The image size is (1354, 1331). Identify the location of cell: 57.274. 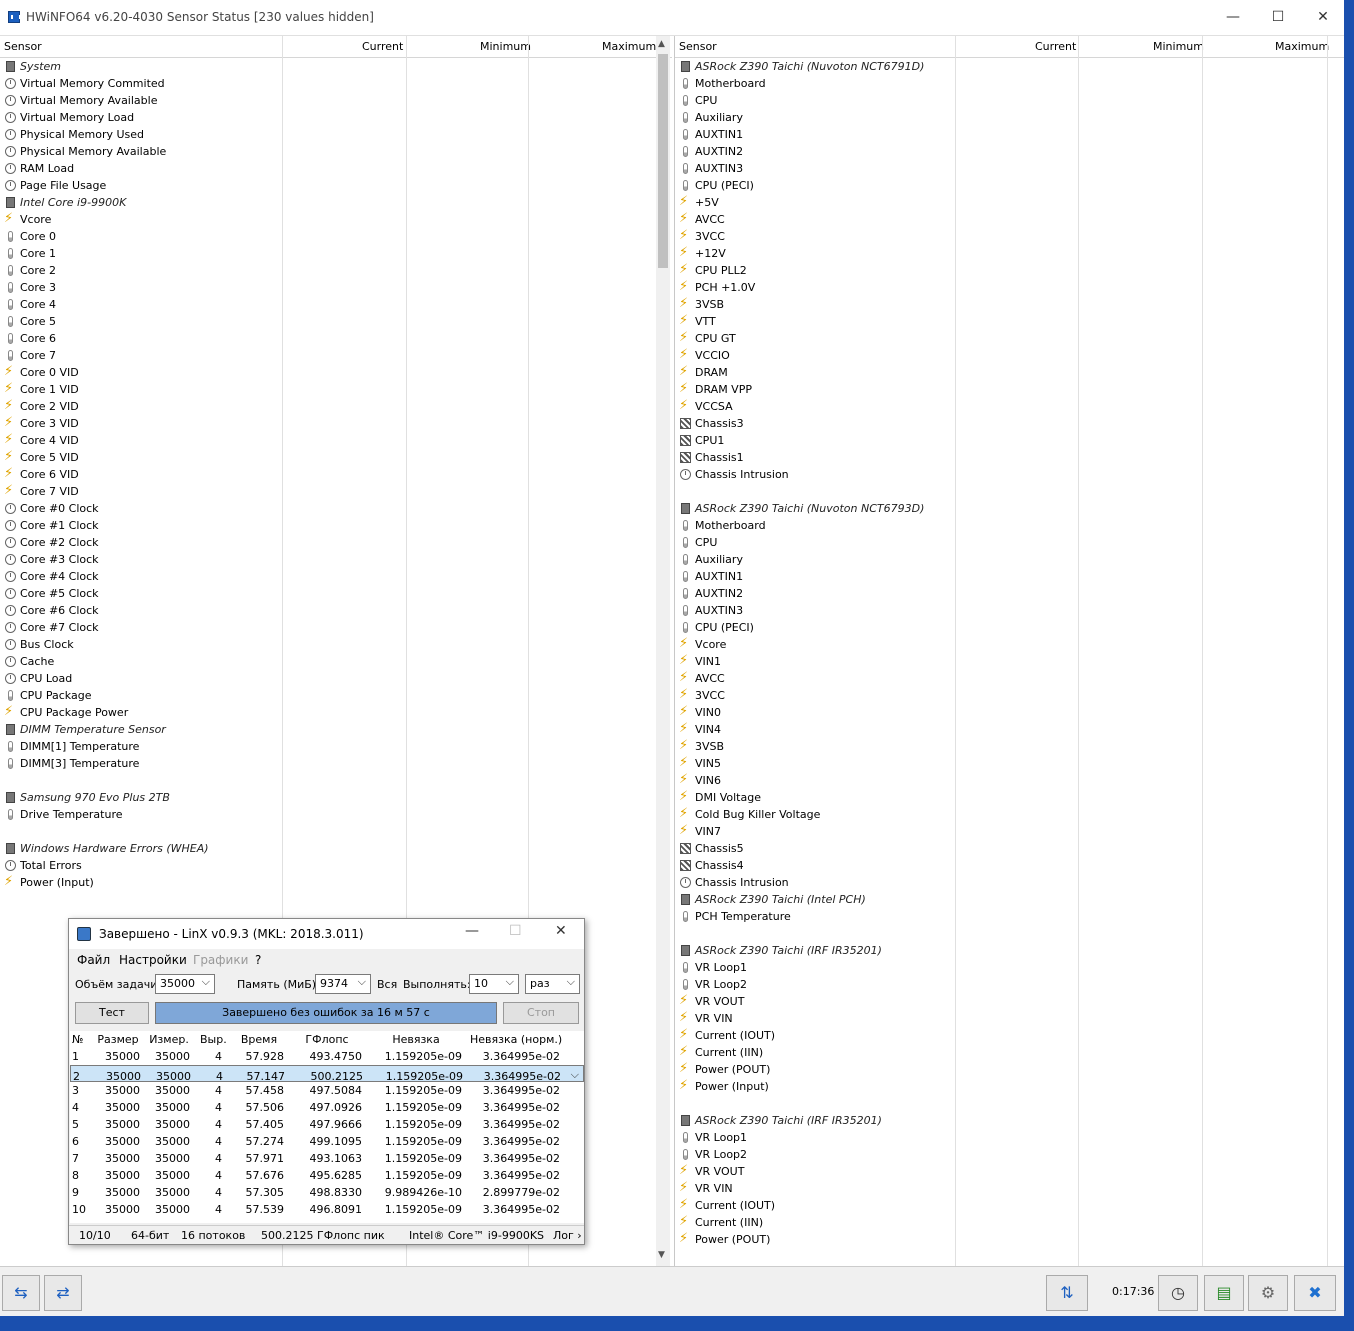
(265, 1141).